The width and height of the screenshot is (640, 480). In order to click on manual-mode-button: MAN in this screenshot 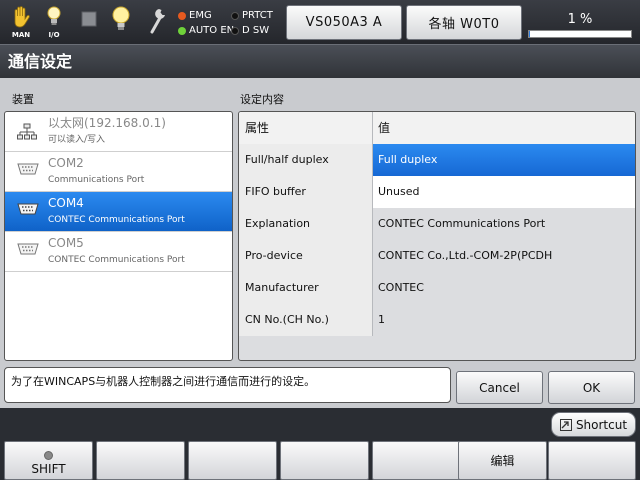, I will do `click(21, 22)`.